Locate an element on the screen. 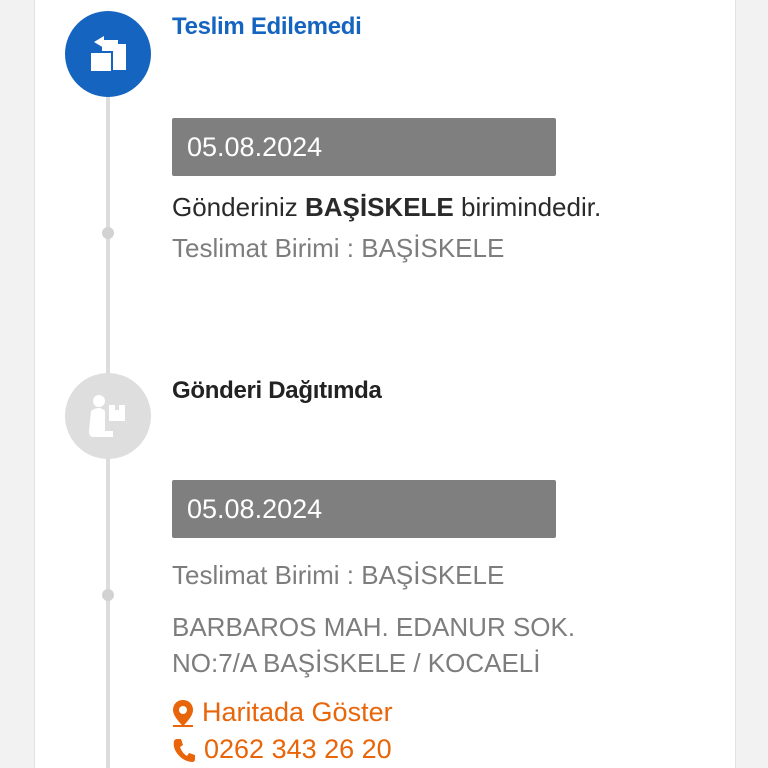 The image size is (768, 768). phone-icon is located at coordinates (184, 750).